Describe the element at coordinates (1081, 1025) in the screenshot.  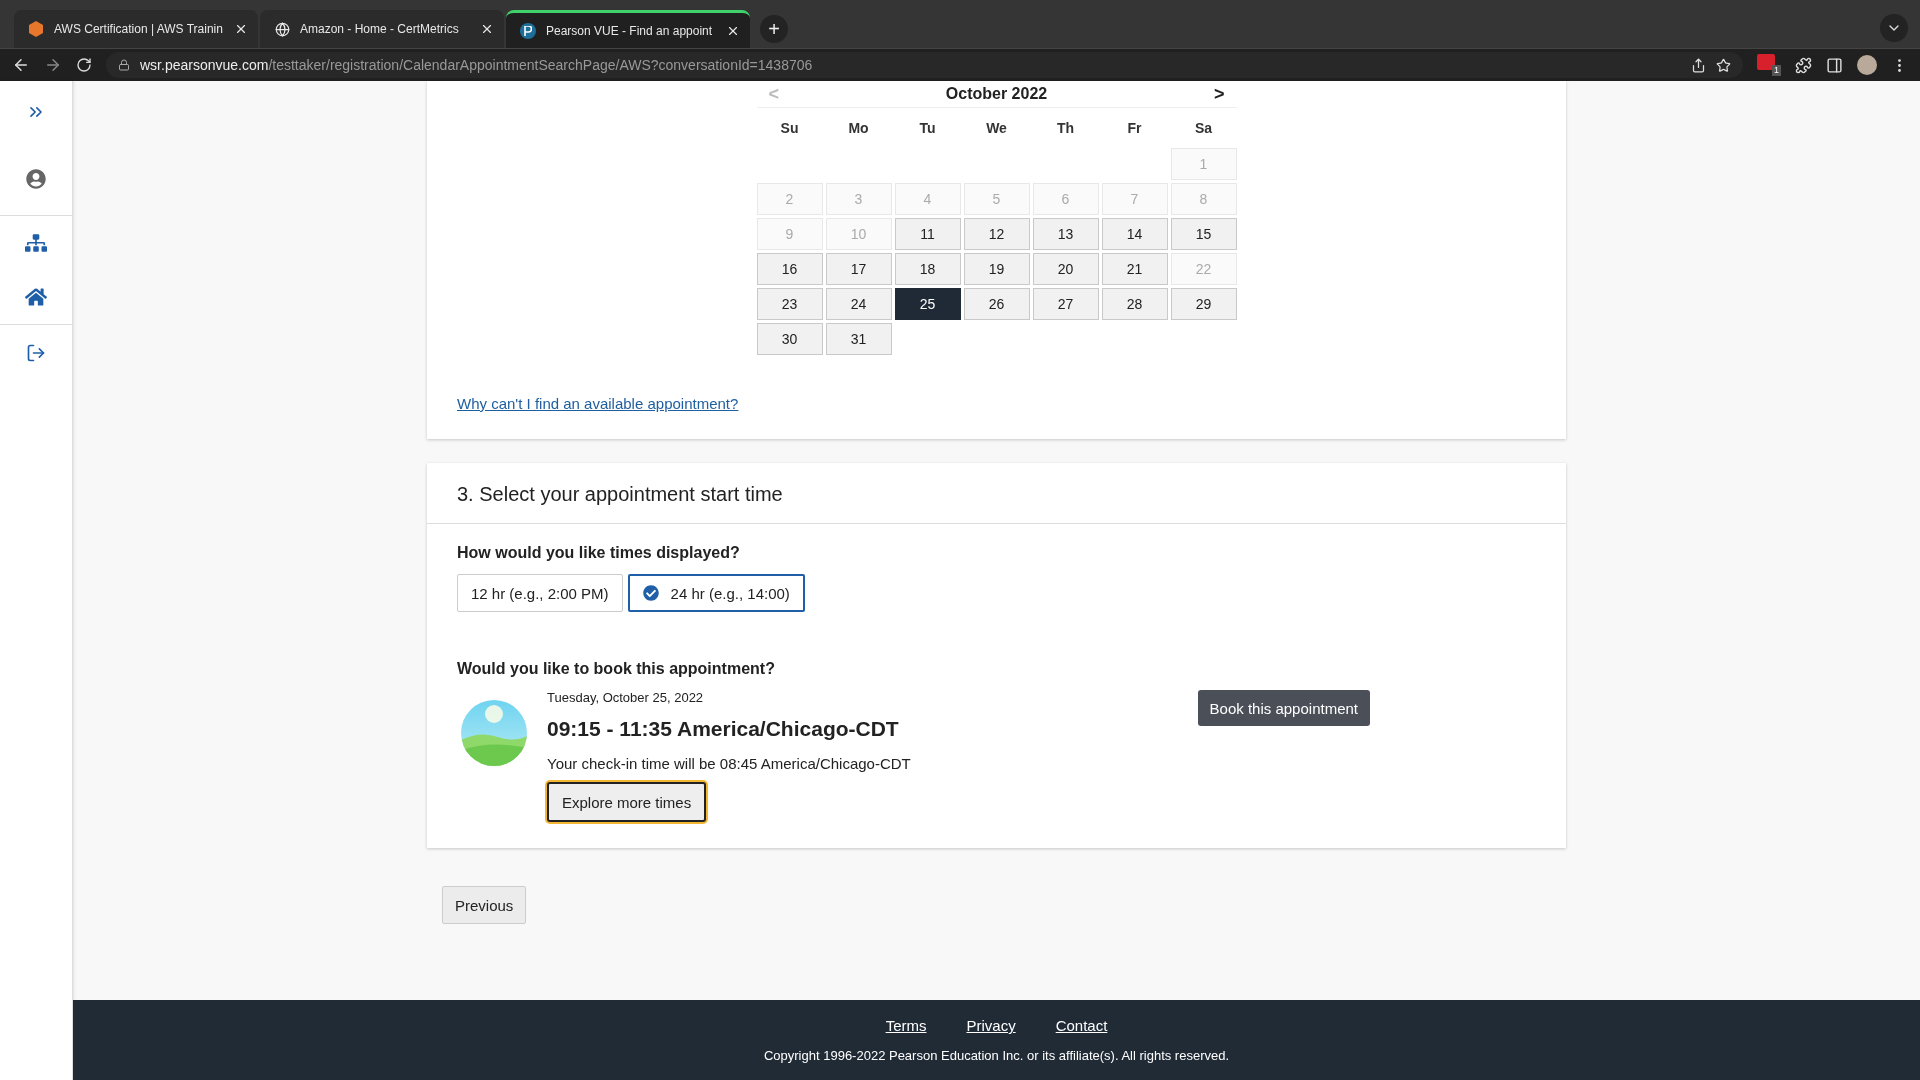
I see `footer-link: Contact` at that location.